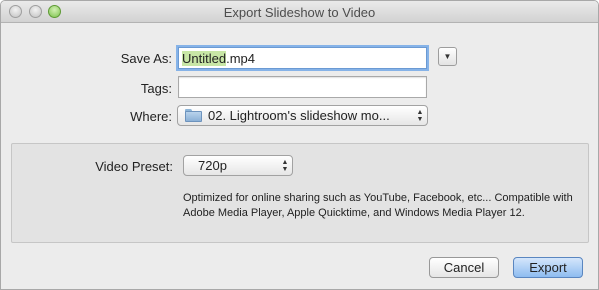 The width and height of the screenshot is (599, 290). Describe the element at coordinates (302, 58) in the screenshot. I see `save-as-field: Untitled.mp4` at that location.